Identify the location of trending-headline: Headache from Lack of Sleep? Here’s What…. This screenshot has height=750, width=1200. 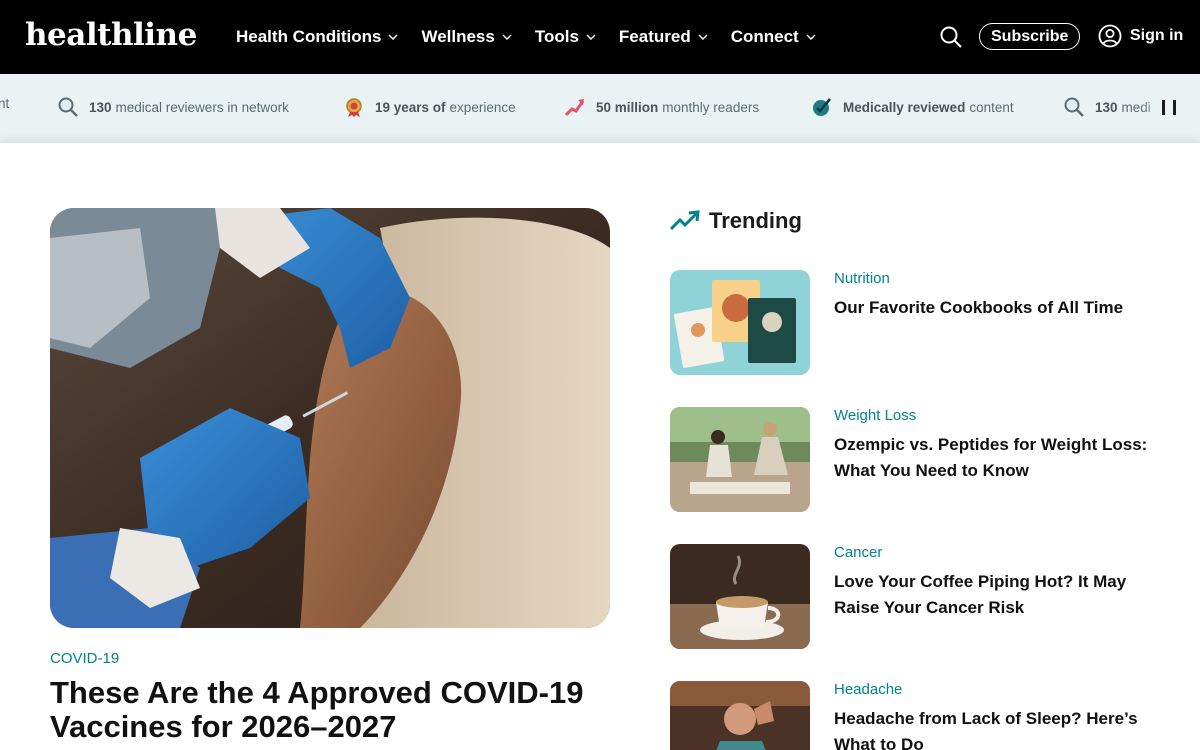
(994, 728).